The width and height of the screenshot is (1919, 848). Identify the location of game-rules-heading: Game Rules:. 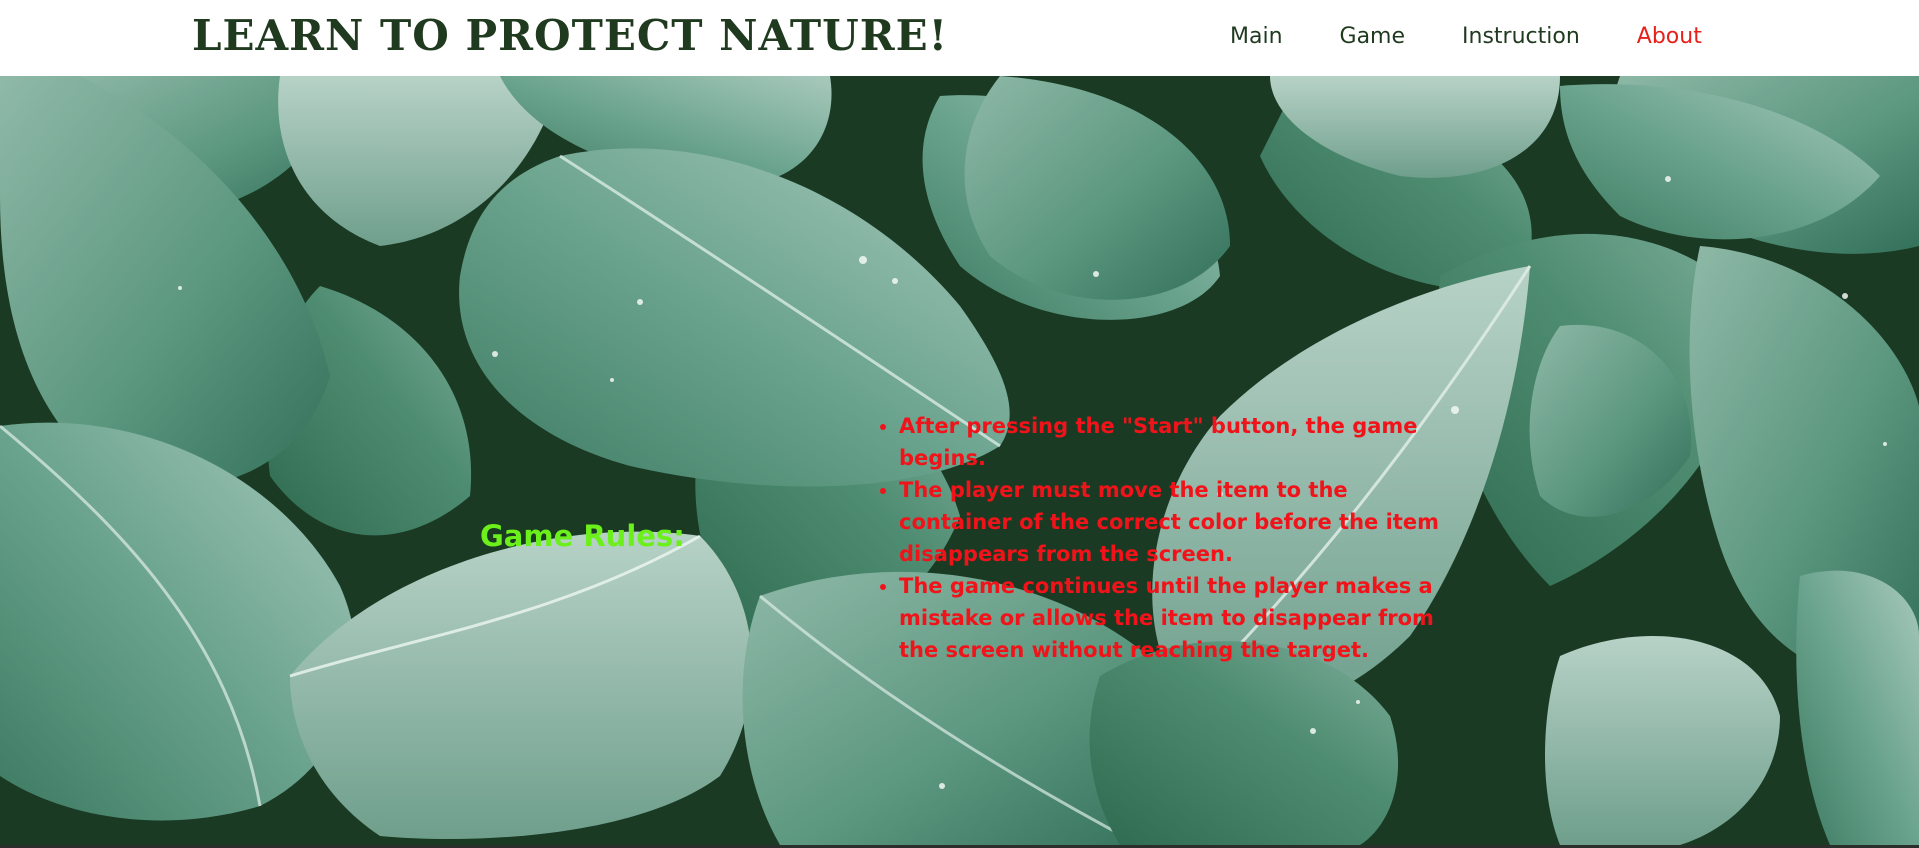
(582, 536).